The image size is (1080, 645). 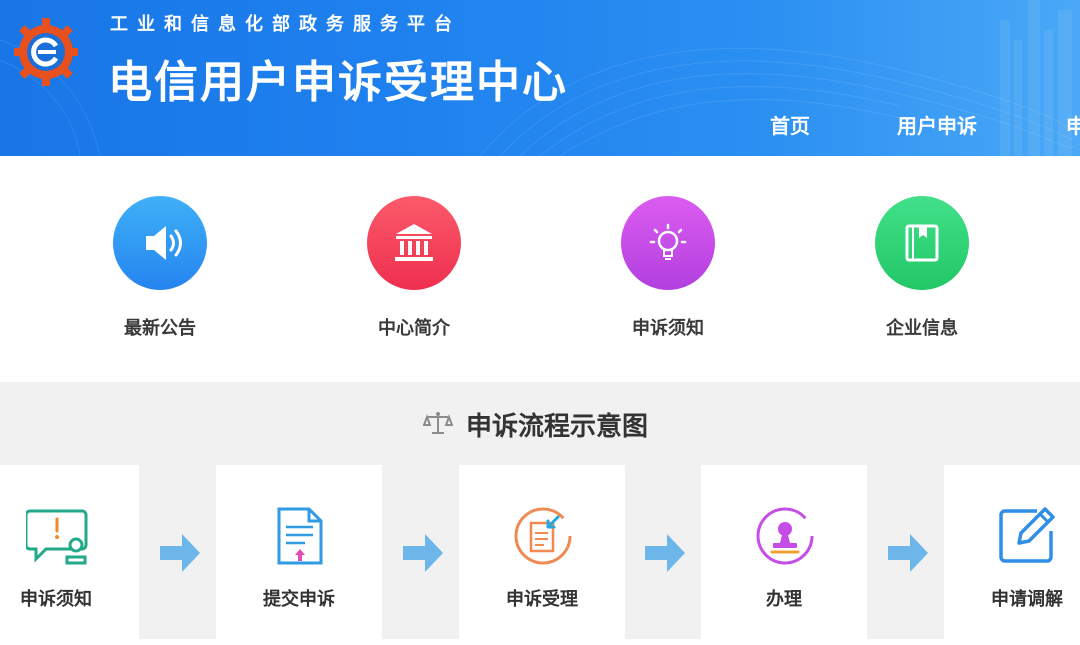 I want to click on quick-link-label: 中心简介, so click(x=414, y=328).